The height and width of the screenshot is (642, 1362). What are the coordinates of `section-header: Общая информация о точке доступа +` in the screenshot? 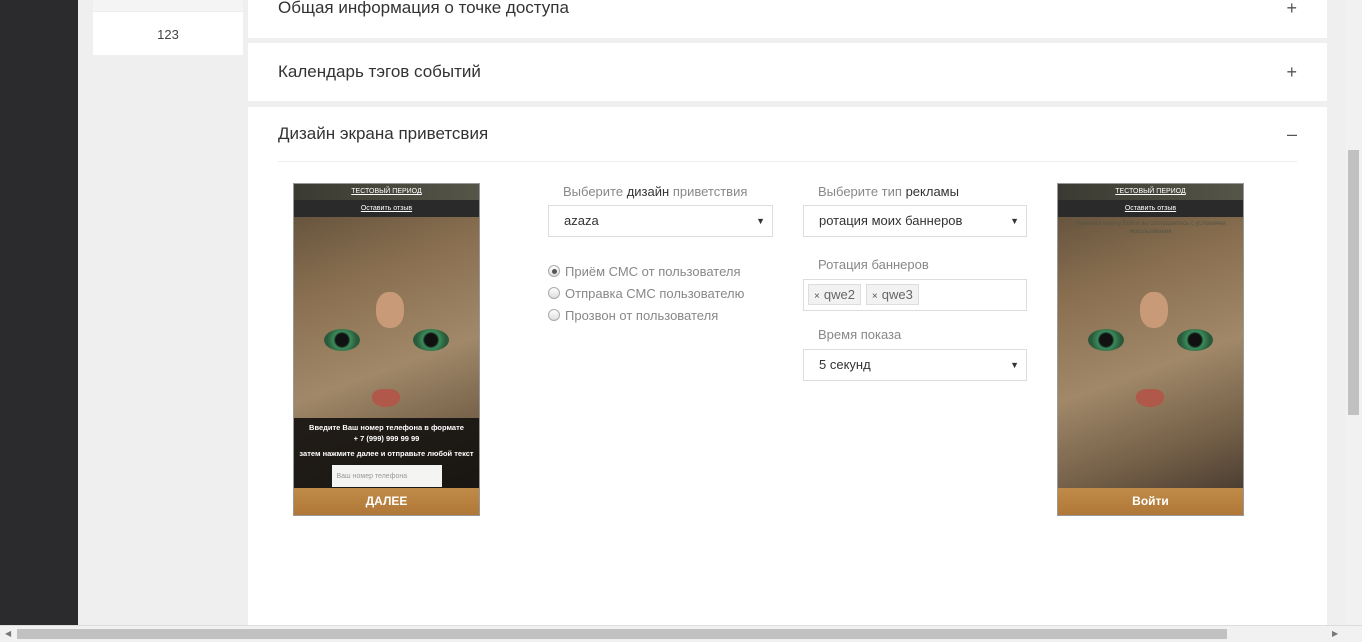 It's located at (787, 13).